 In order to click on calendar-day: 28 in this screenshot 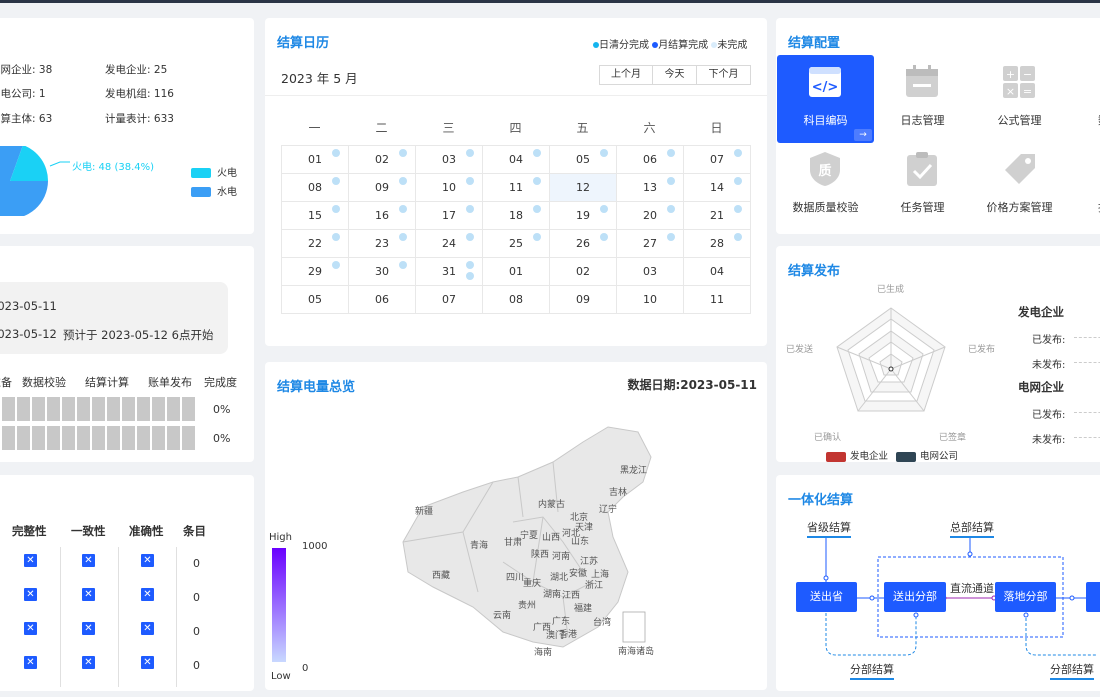, I will do `click(717, 243)`.